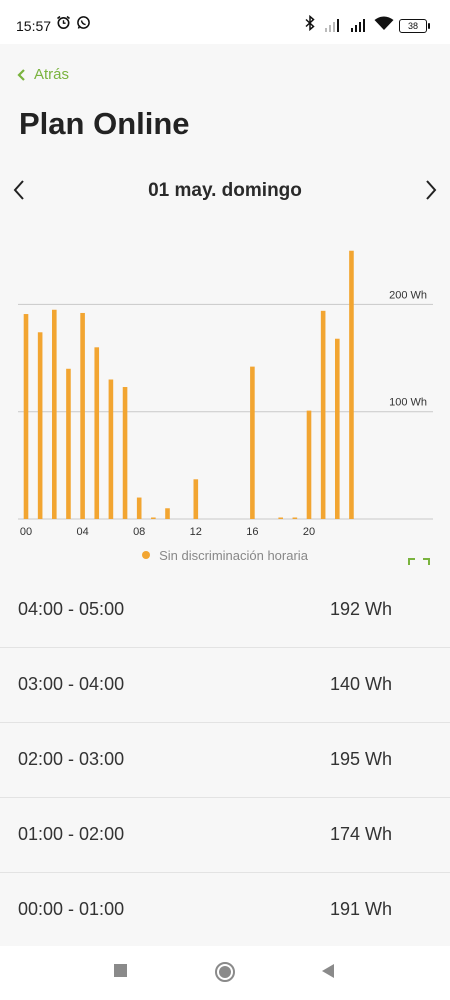 This screenshot has height=1000, width=450. I want to click on list-item: 01:00 - 02:00 174 Wh, so click(225, 835).